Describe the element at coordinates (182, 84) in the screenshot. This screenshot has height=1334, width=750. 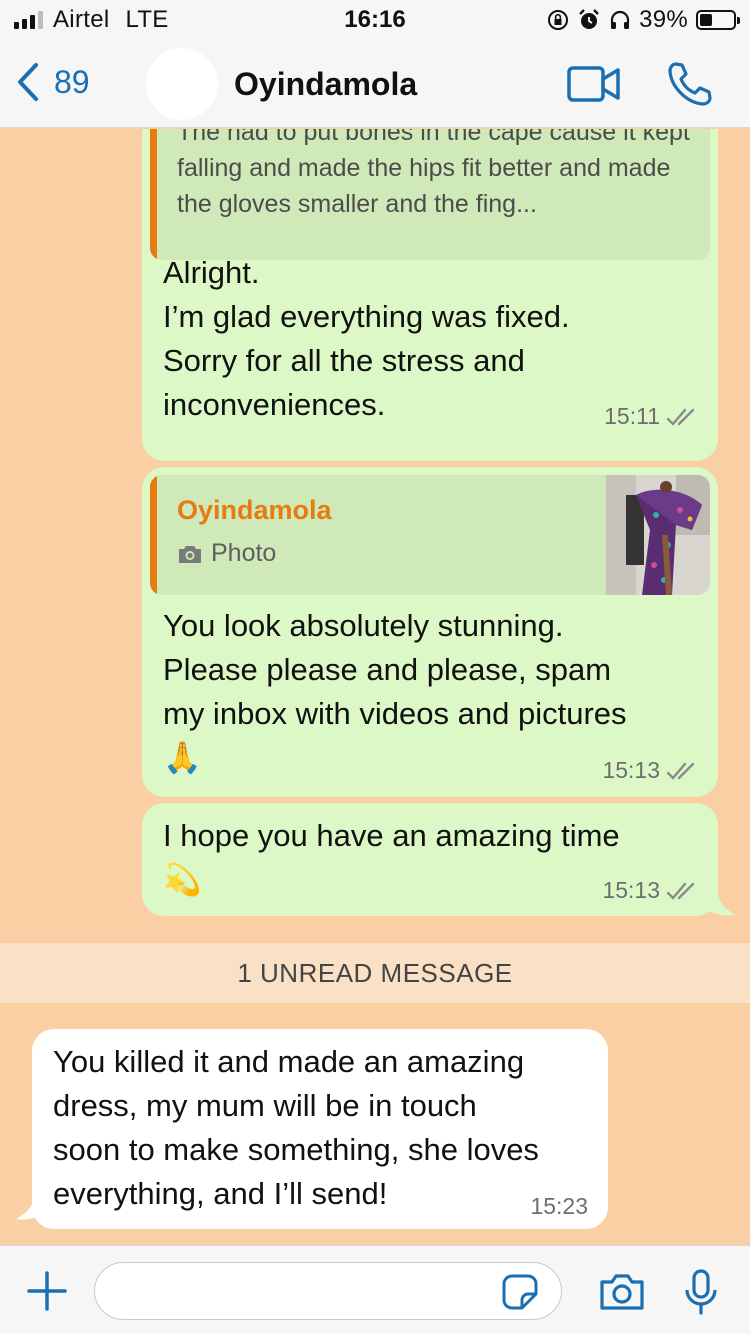
I see `avatar` at that location.